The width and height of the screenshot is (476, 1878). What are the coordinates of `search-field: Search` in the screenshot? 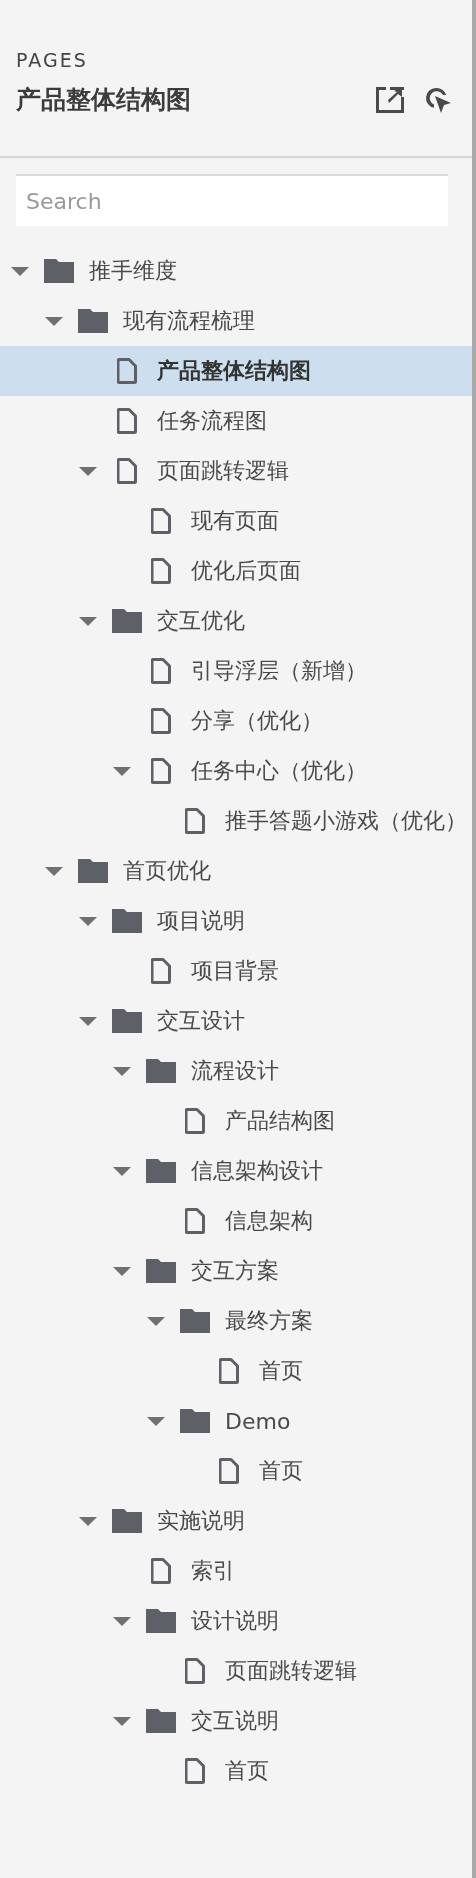 It's located at (232, 200).